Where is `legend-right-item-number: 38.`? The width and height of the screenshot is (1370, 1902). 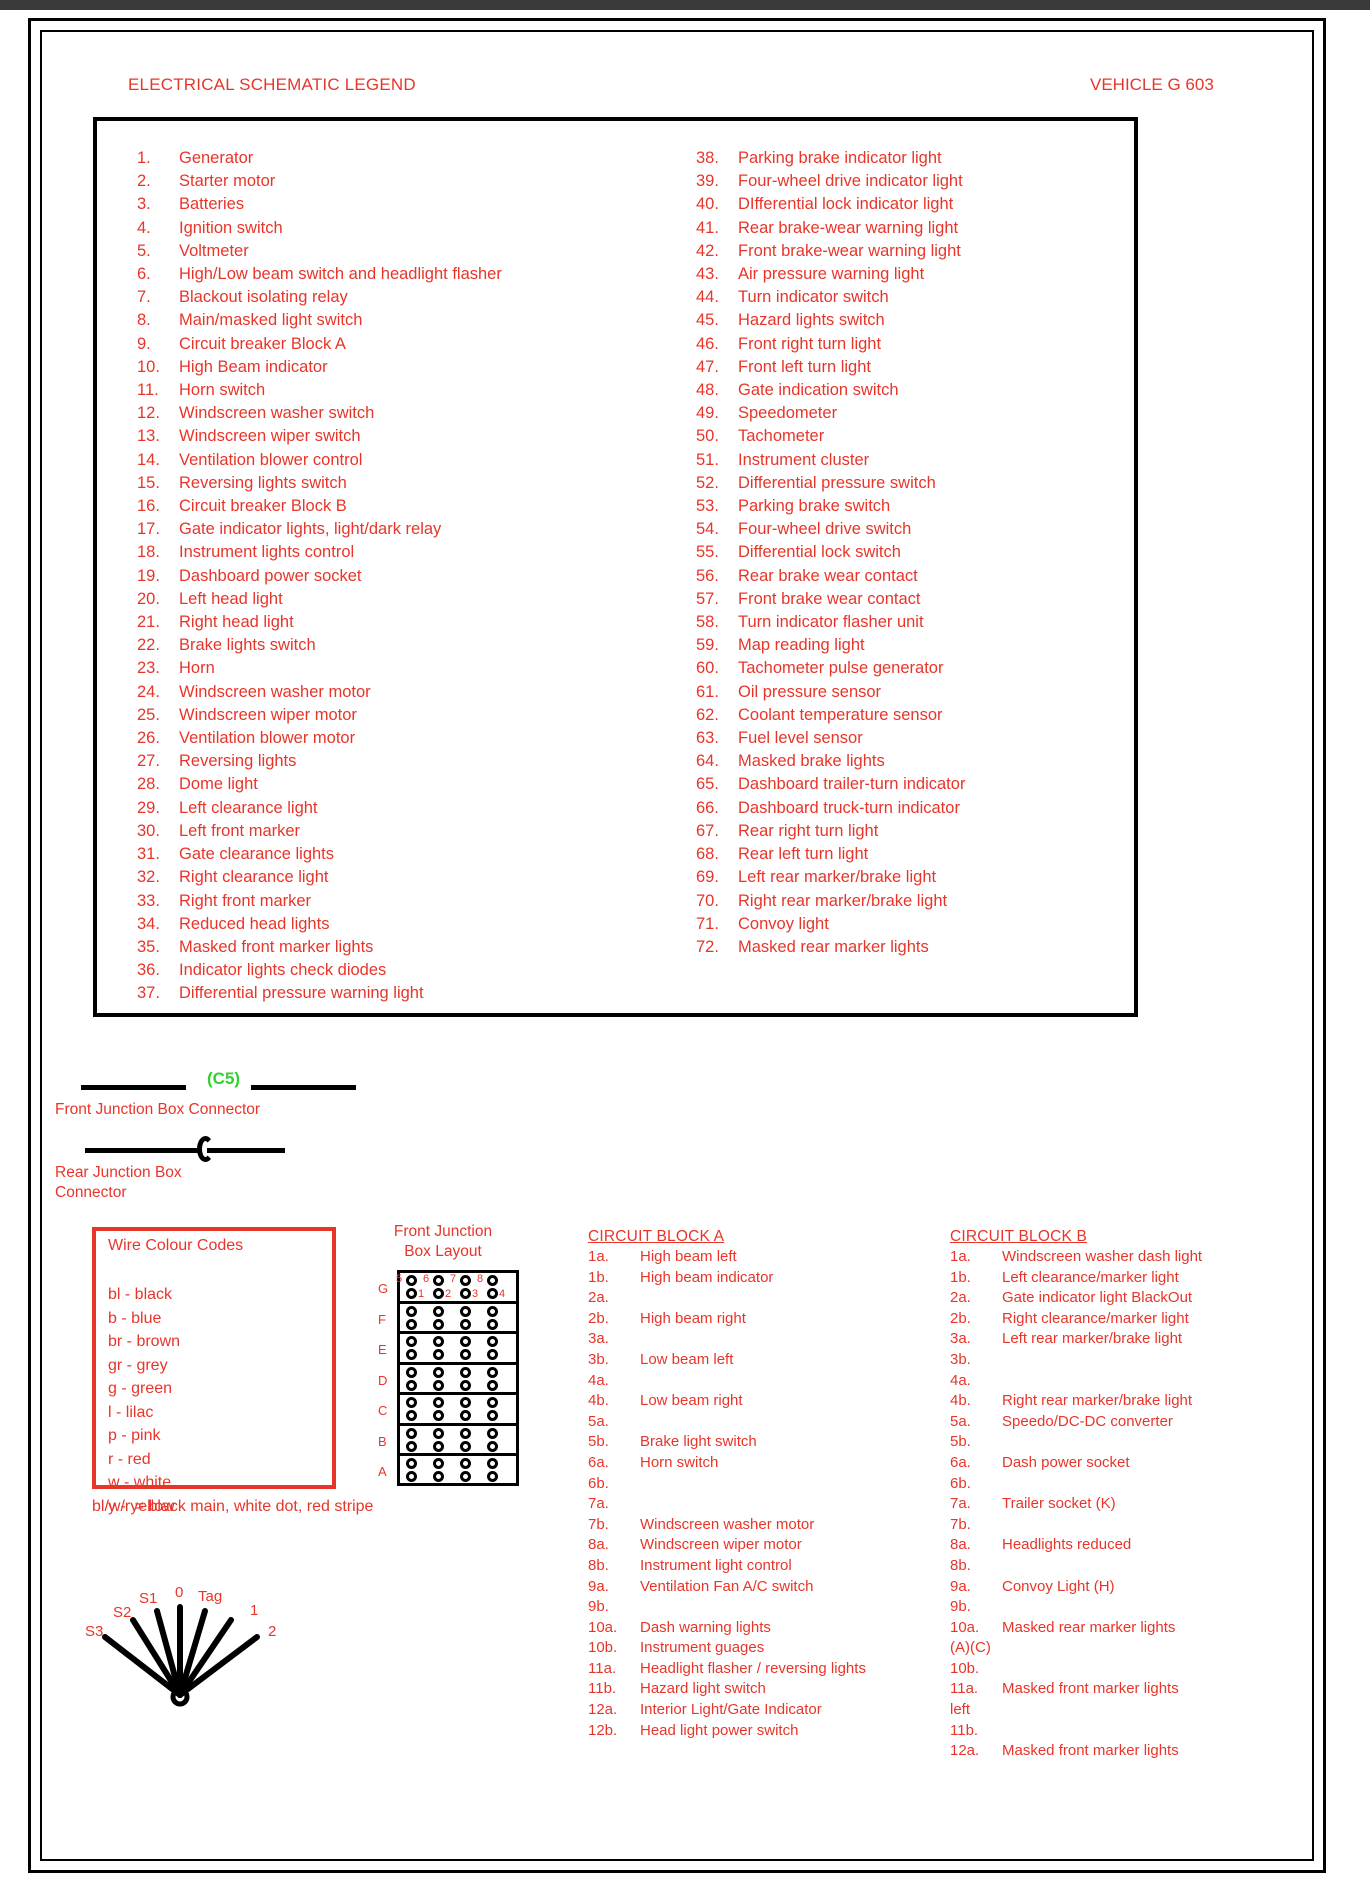 legend-right-item-number: 38. is located at coordinates (707, 158).